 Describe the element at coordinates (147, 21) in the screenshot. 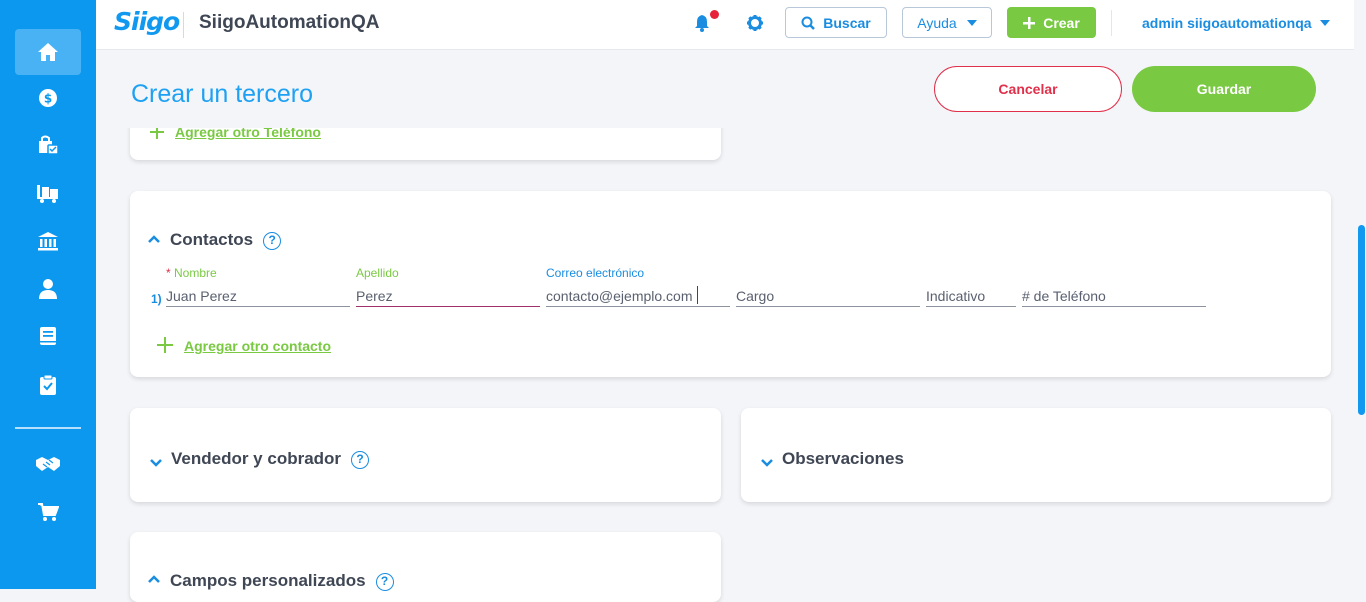

I see `siigo-logo: Siigo` at that location.